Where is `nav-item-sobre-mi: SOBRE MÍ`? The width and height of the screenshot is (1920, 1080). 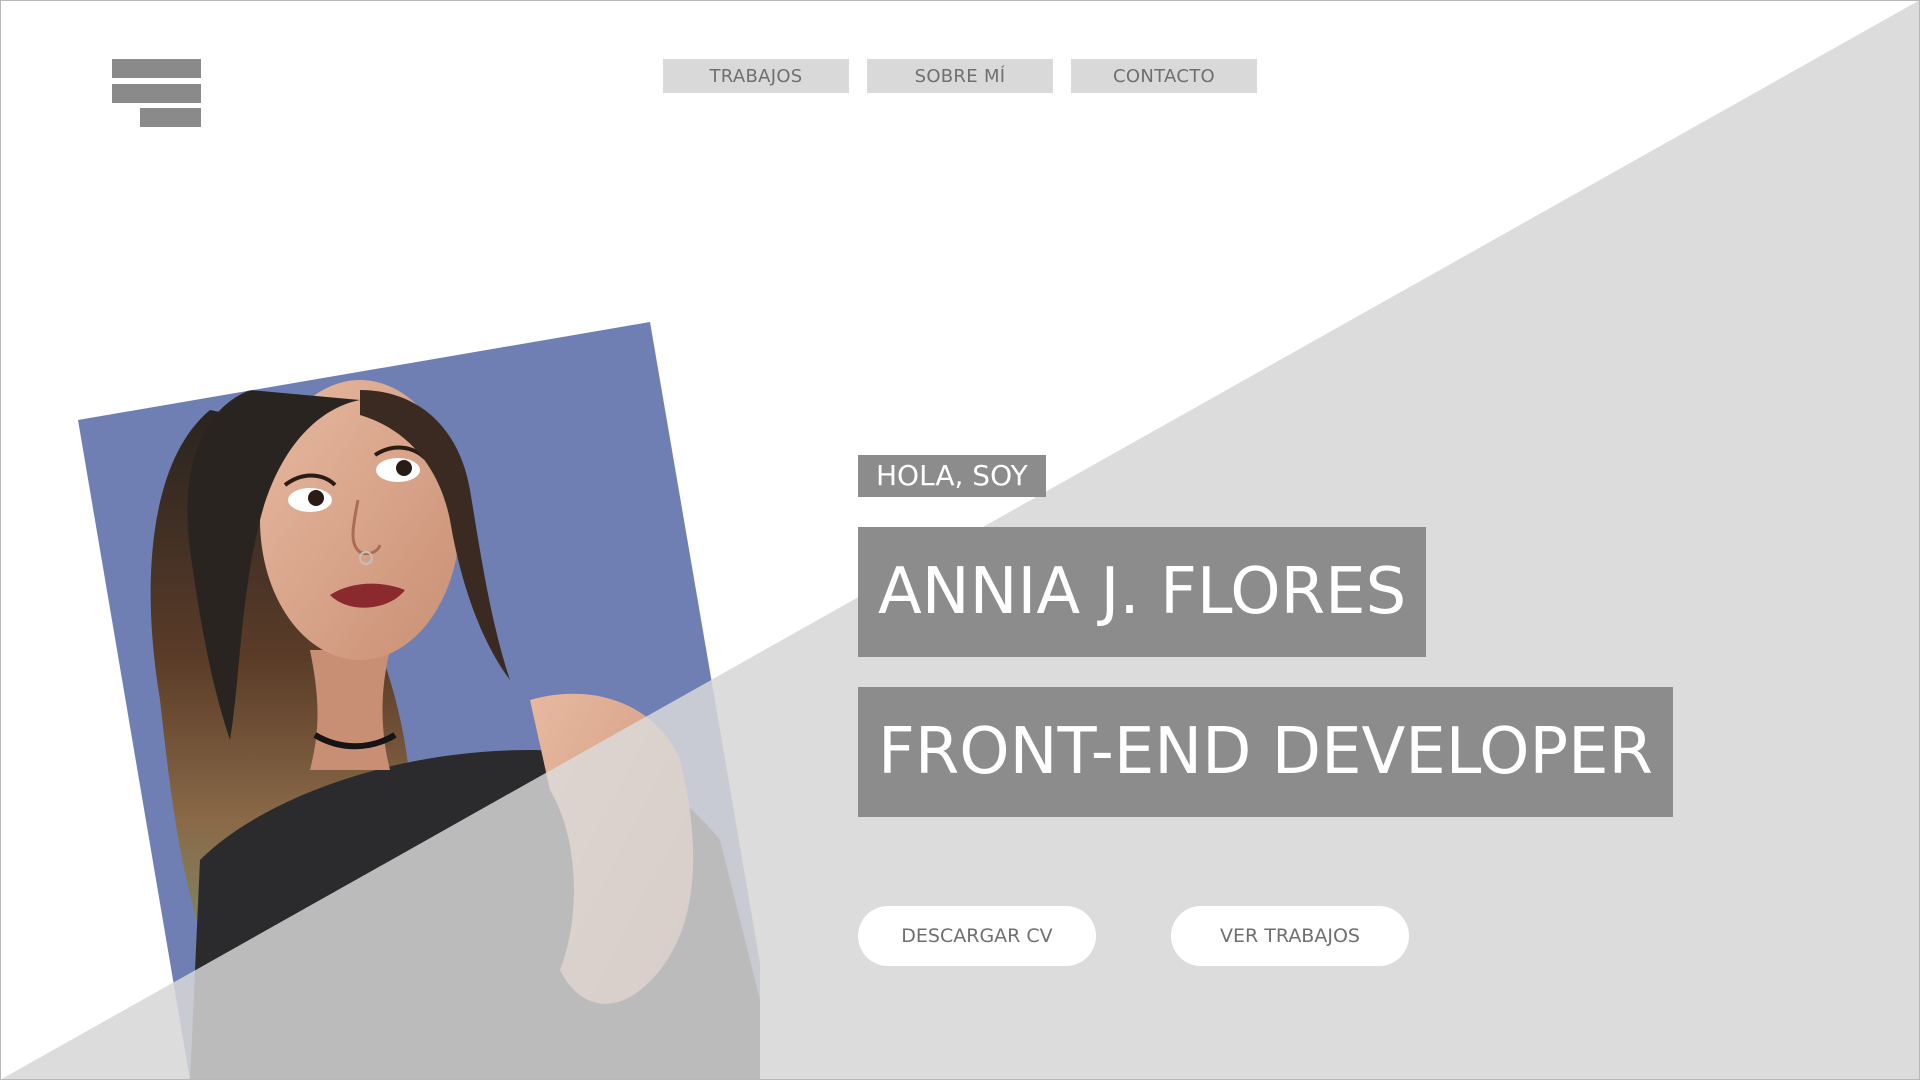
nav-item-sobre-mi: SOBRE MÍ is located at coordinates (960, 76).